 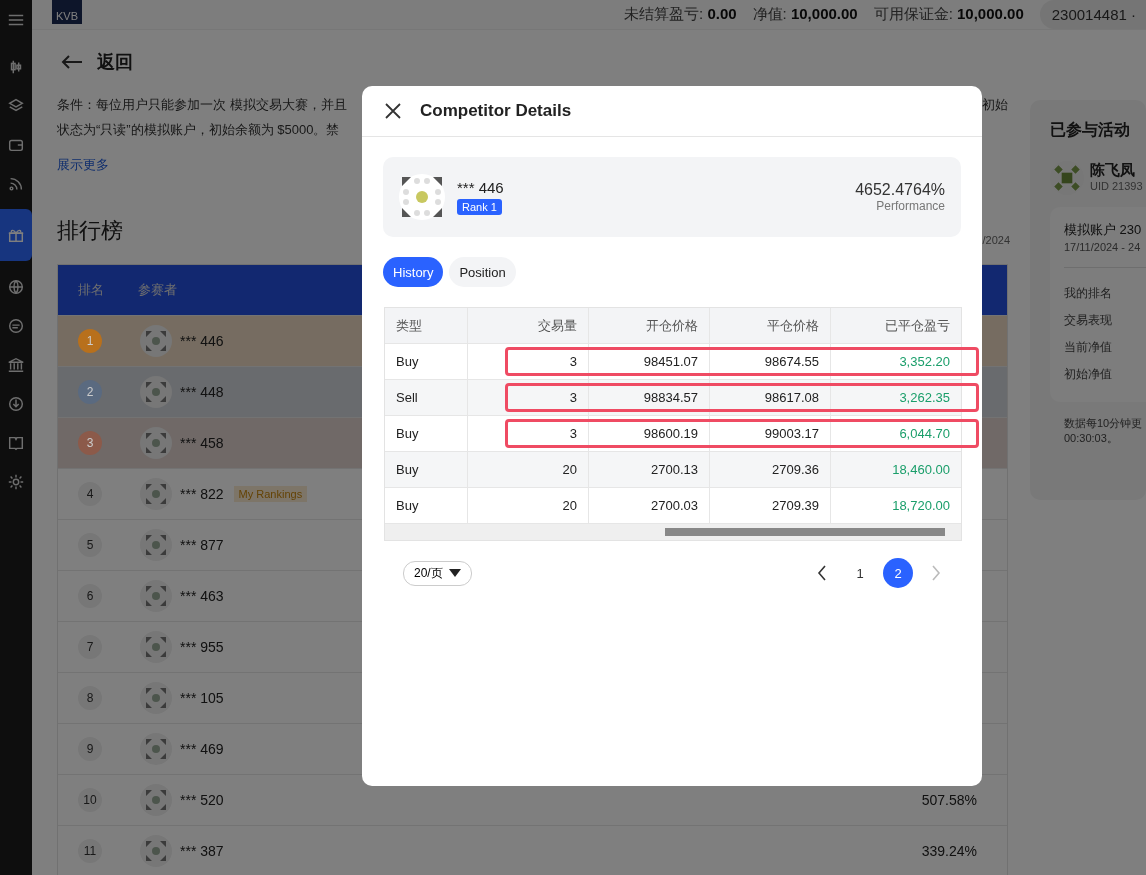 I want to click on date-text: /2024, so click(x=996, y=240).